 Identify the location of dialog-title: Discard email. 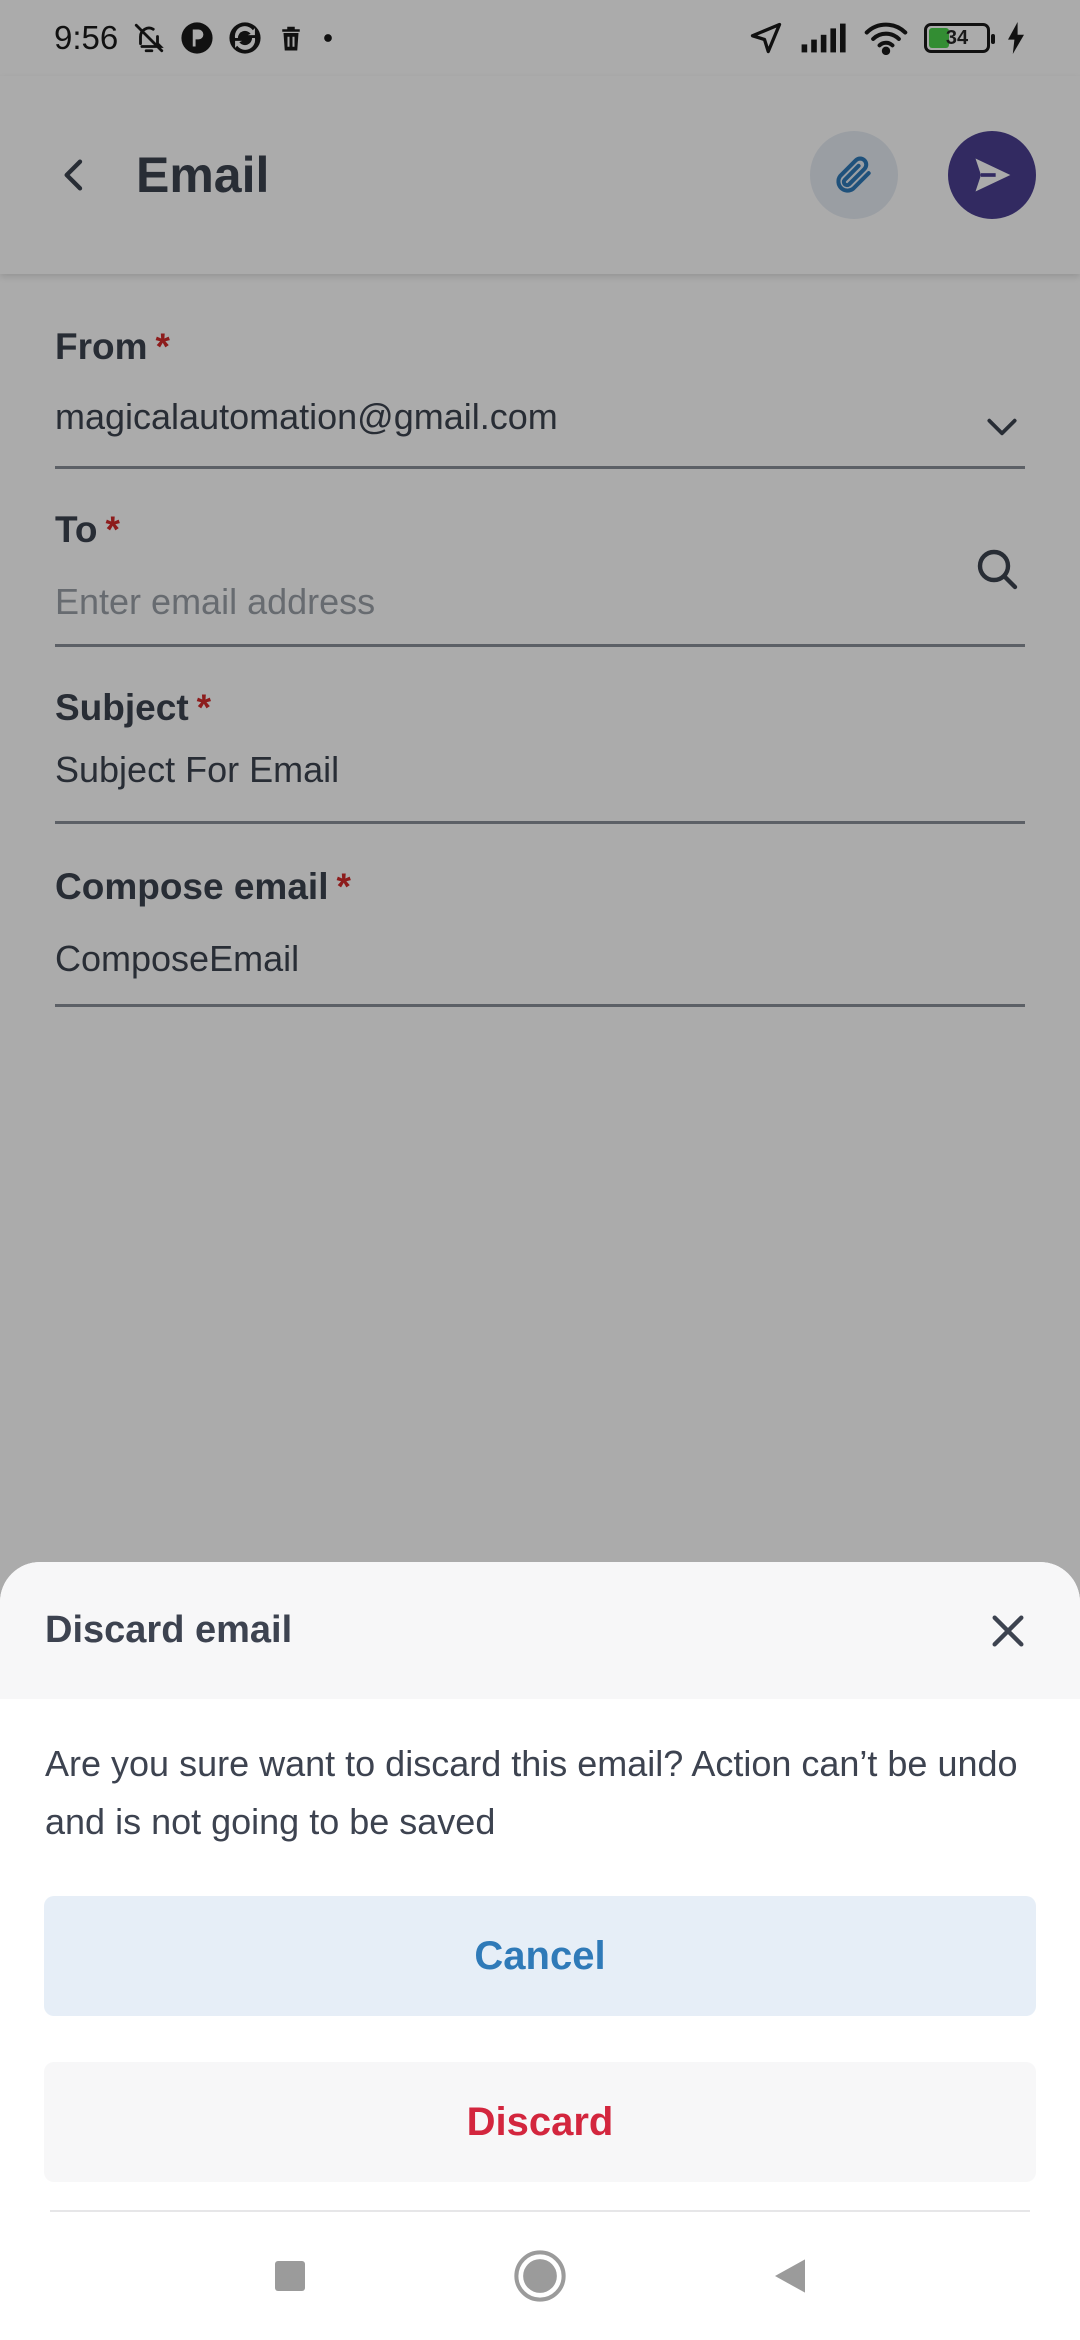
(169, 1630).